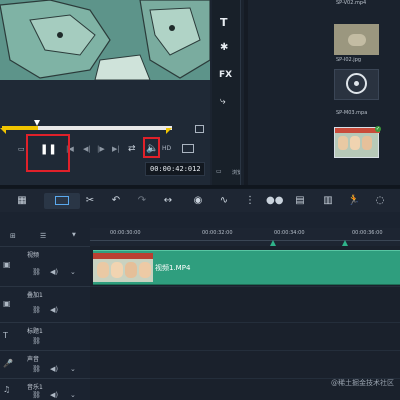 This screenshot has width=400, height=400. I want to click on timecode: 00:00:42:012, so click(175, 169).